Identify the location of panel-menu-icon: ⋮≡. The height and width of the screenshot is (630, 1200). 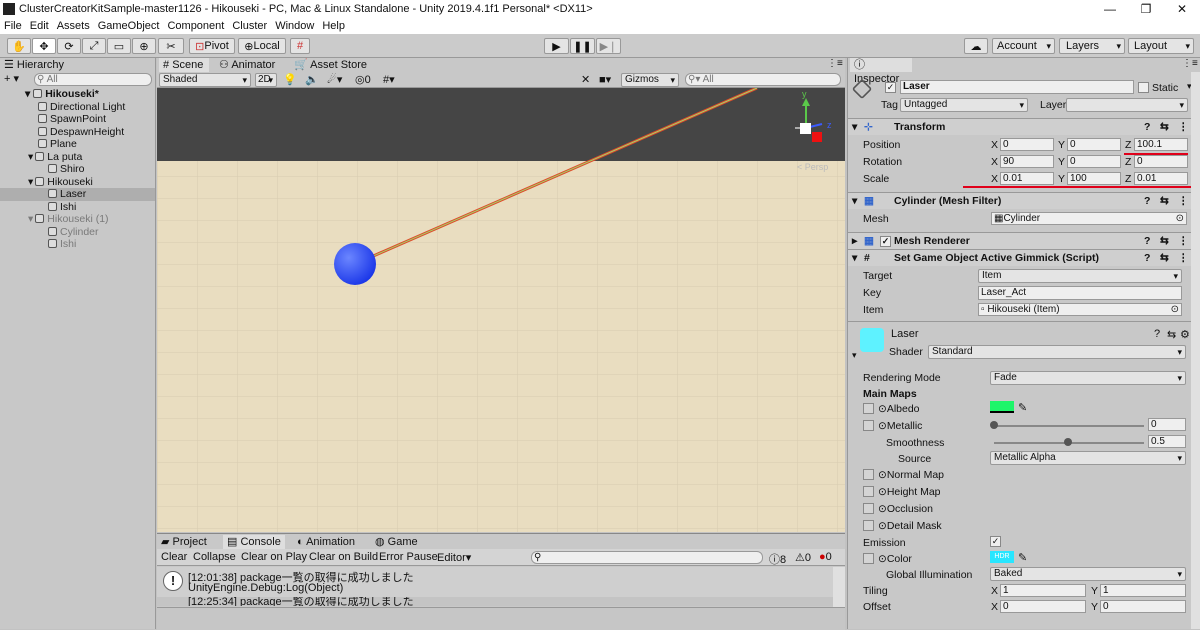
(835, 63).